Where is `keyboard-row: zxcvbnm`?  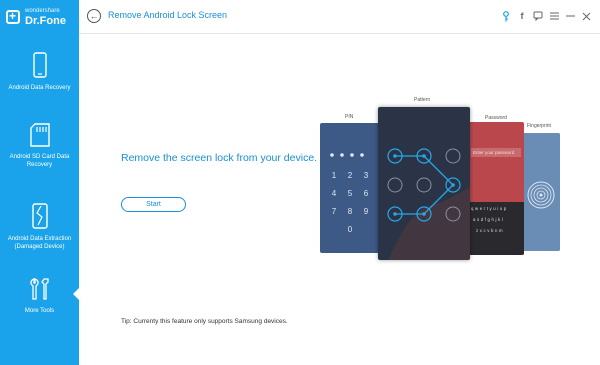
keyboard-row: zxcvbnm is located at coordinates (490, 230).